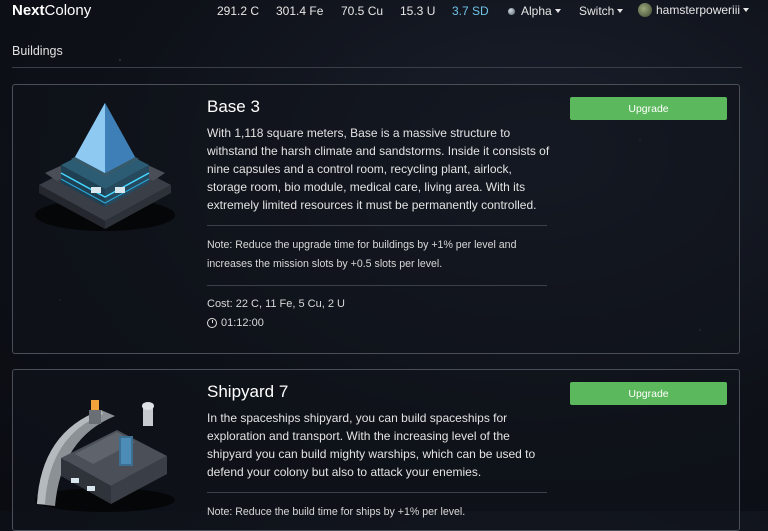  Describe the element at coordinates (645, 10) in the screenshot. I see `avatar` at that location.